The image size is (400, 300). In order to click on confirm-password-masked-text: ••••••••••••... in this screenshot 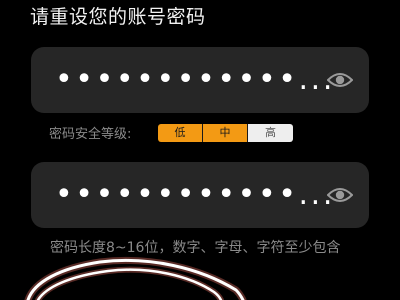, I will do `click(195, 194)`.